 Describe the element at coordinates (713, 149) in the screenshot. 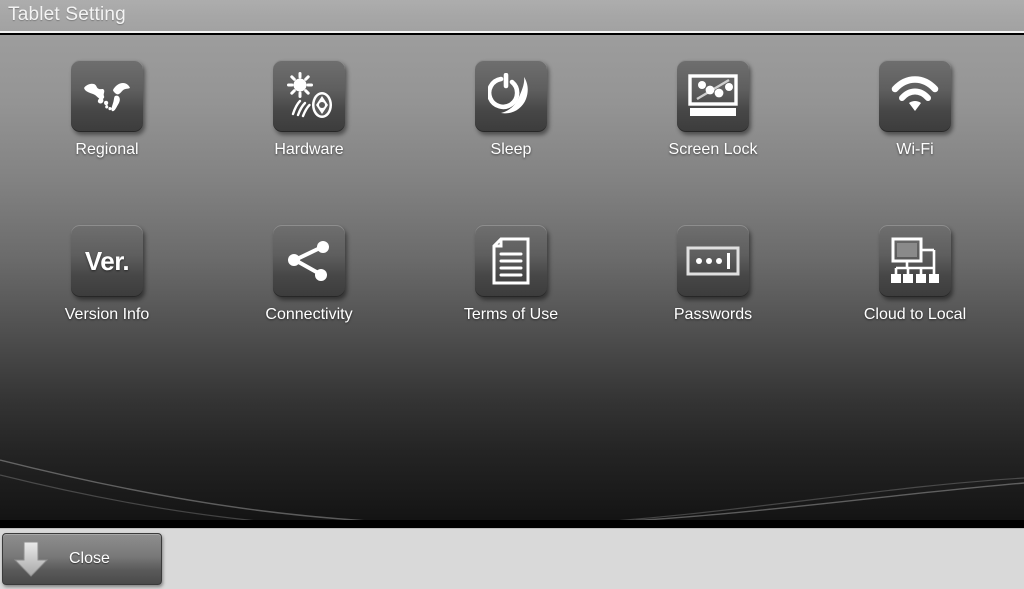

I see `setting-label: Screen Lock` at that location.